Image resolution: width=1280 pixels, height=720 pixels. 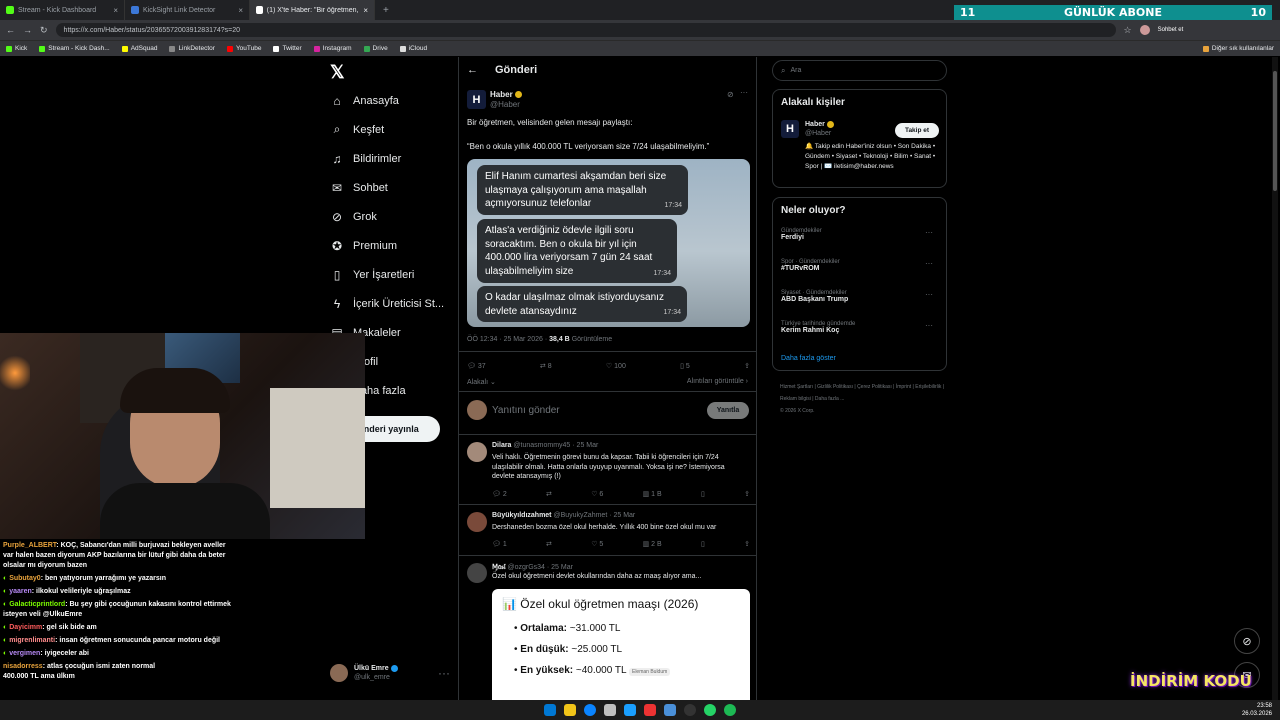 What do you see at coordinates (476, 99) in the screenshot?
I see `author-avatar: H` at bounding box center [476, 99].